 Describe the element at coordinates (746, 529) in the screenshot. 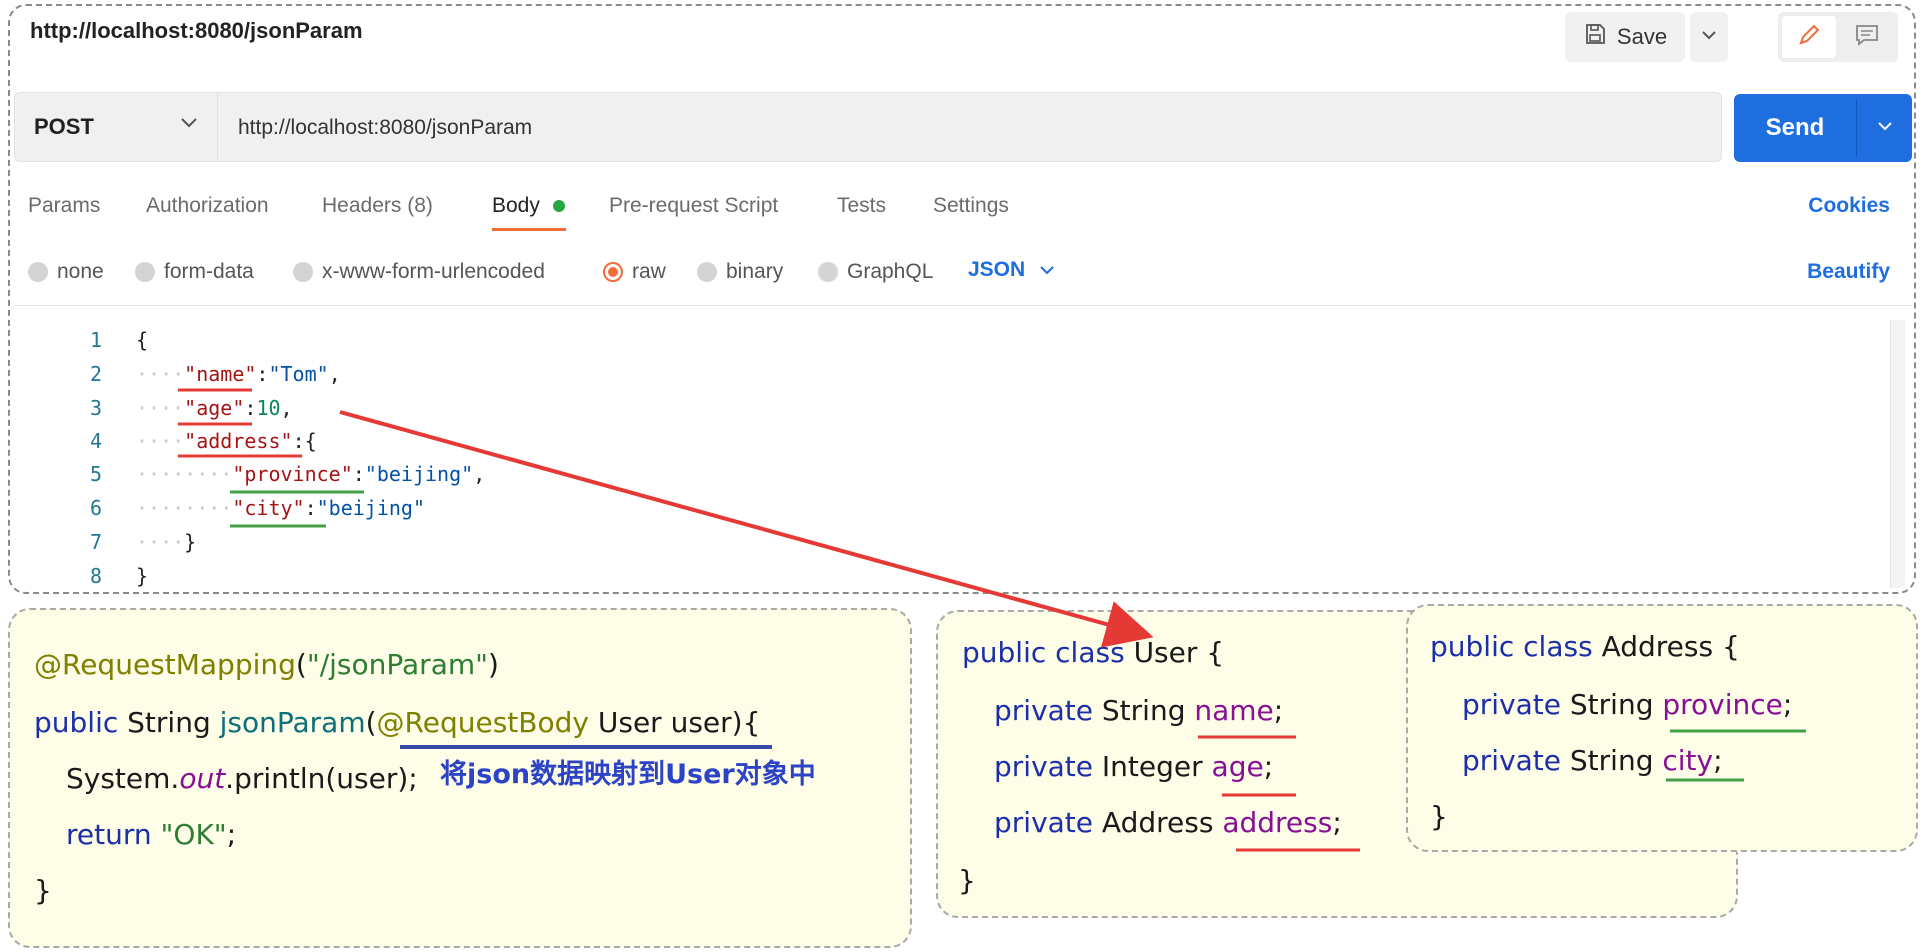

I see `mapping-arrow` at that location.